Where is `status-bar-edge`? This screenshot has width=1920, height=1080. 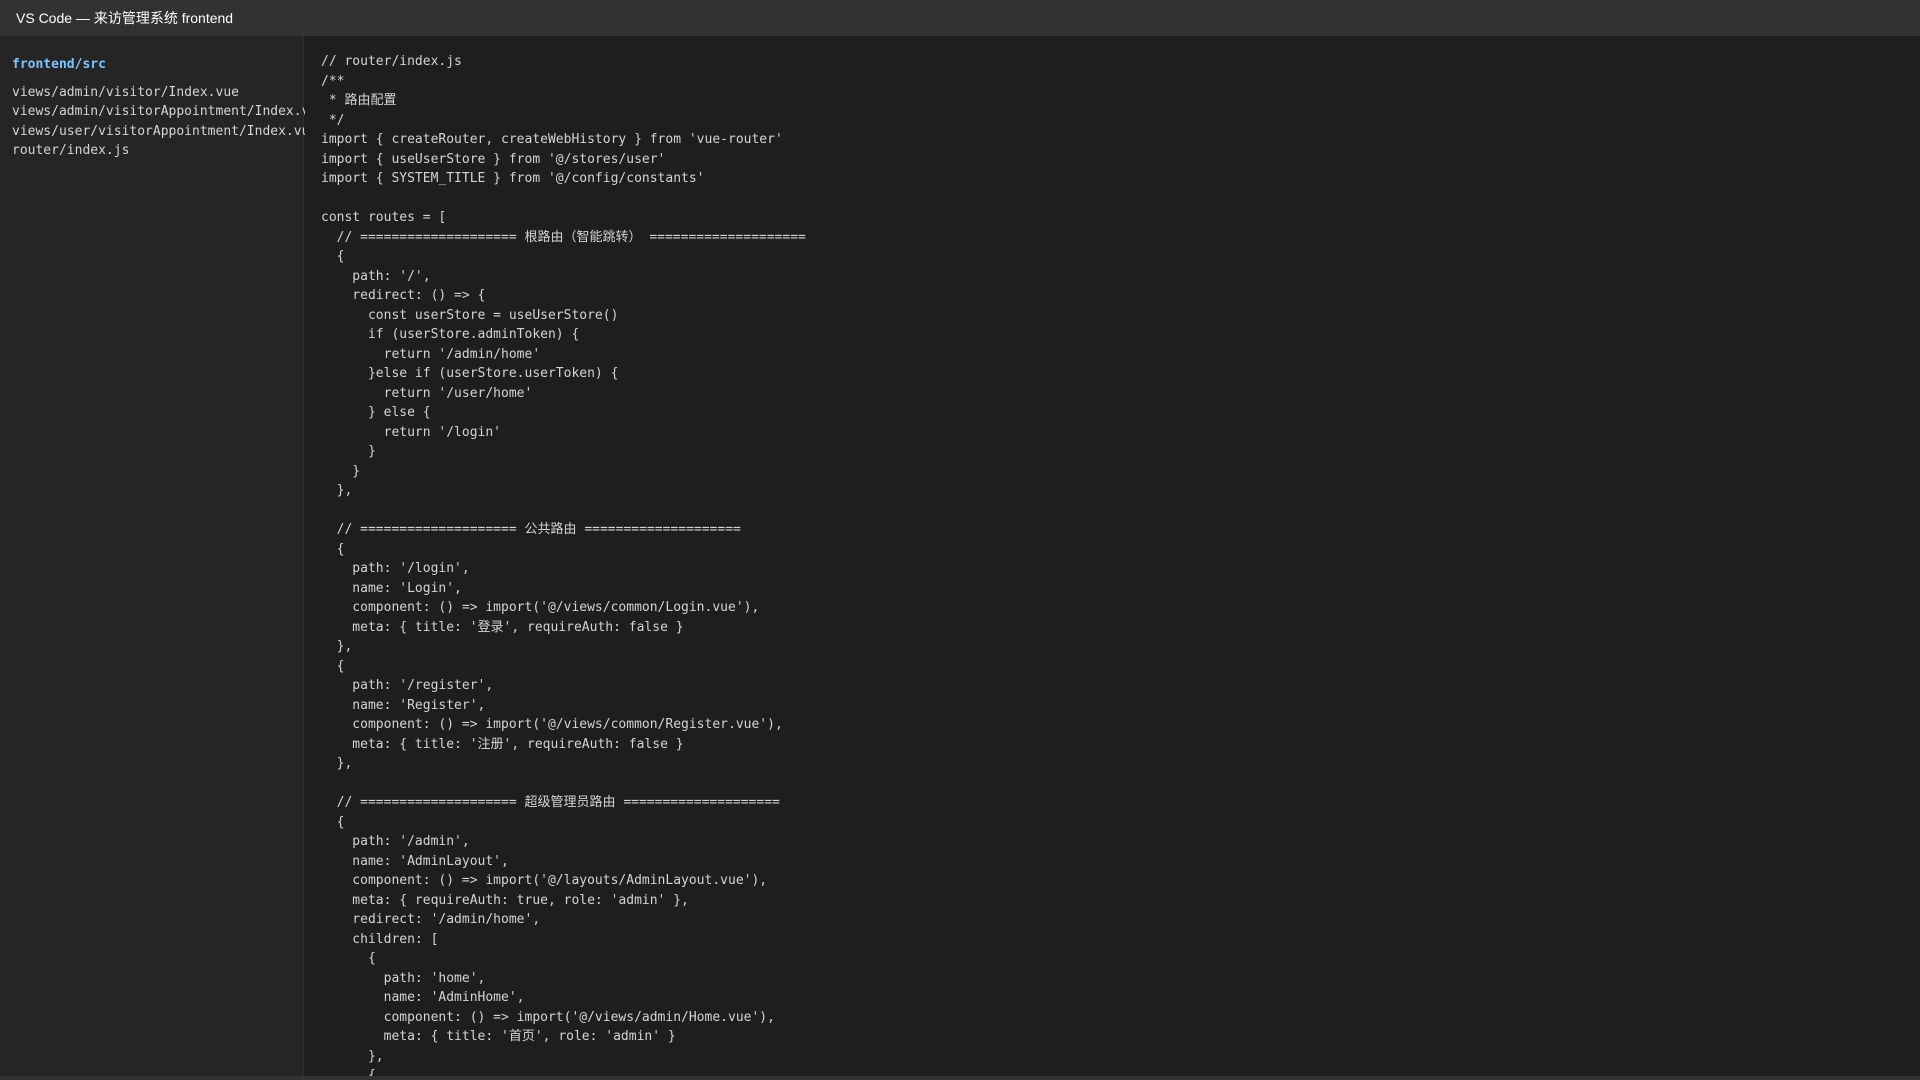 status-bar-edge is located at coordinates (960, 1078).